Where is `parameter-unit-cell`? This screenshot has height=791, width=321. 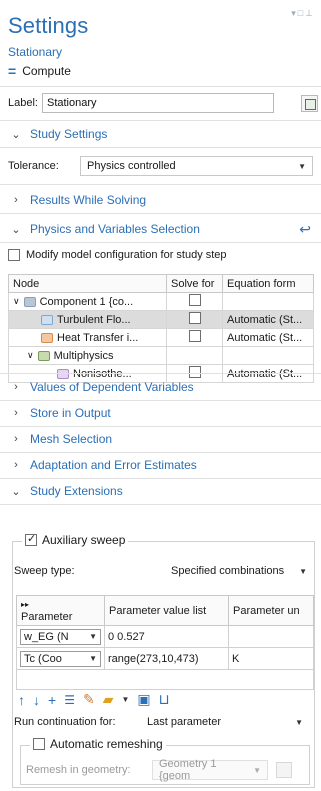
parameter-unit-cell is located at coordinates (271, 636).